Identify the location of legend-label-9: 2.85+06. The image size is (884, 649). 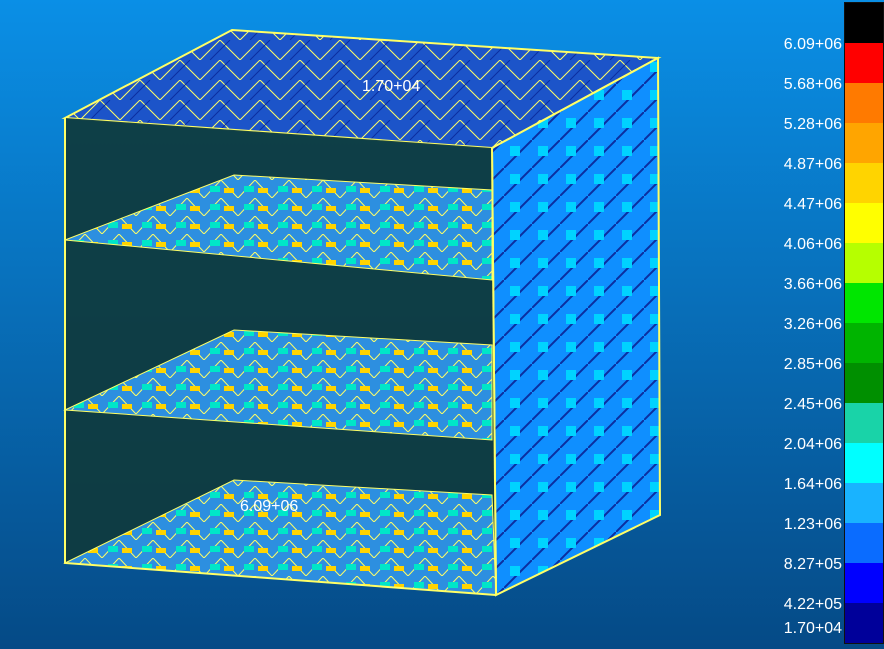
(812, 364).